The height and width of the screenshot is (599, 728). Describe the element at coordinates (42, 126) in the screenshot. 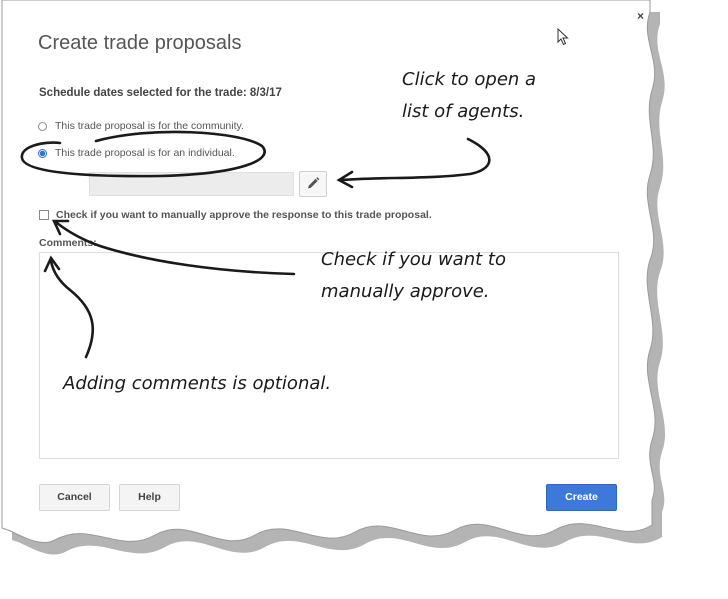

I see `radio-community` at that location.